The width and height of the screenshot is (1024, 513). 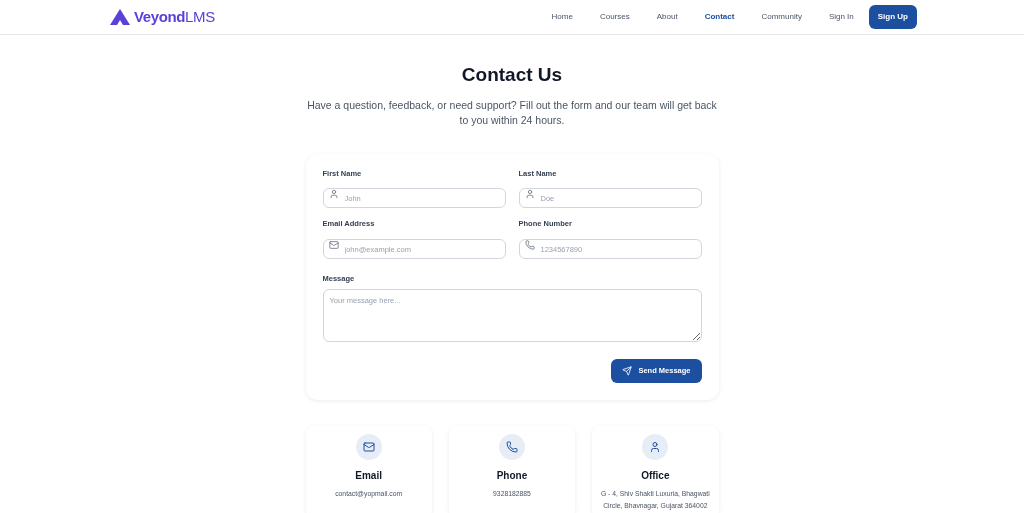 What do you see at coordinates (368, 475) in the screenshot?
I see `card-title: Email` at bounding box center [368, 475].